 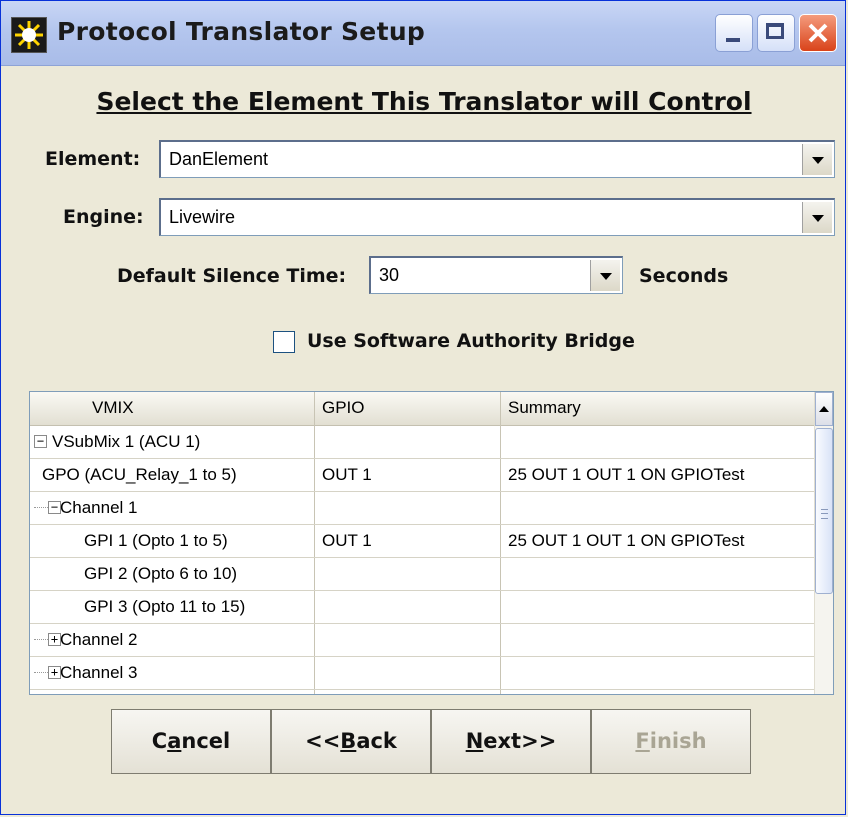 I want to click on cell-vmix: Channel 3, so click(x=99, y=672).